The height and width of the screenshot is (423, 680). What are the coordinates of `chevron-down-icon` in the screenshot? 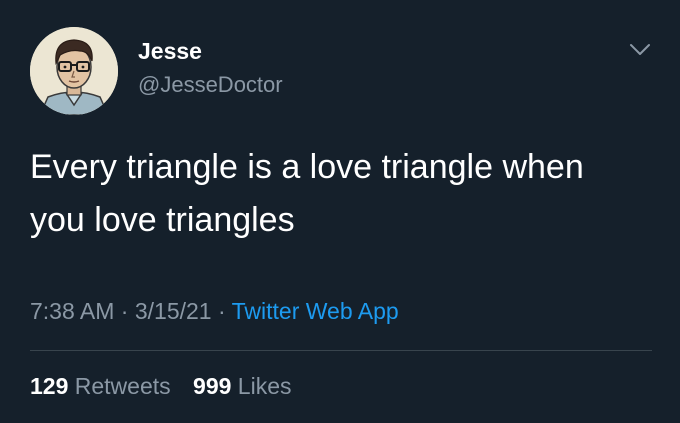 It's located at (640, 49).